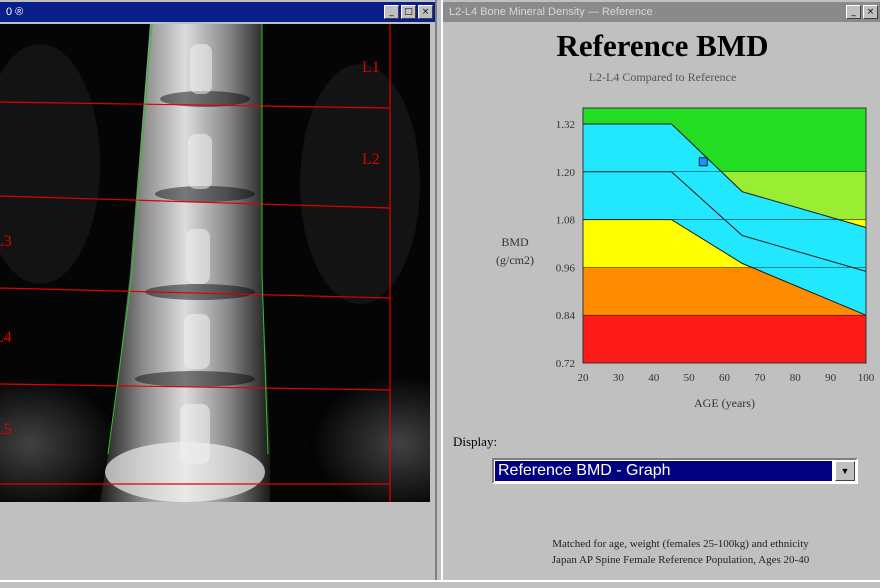  What do you see at coordinates (440, 584) in the screenshot?
I see `taskbar` at bounding box center [440, 584].